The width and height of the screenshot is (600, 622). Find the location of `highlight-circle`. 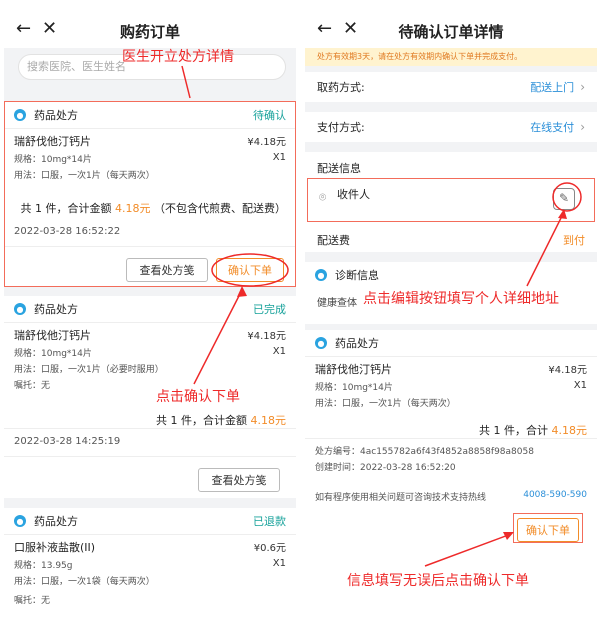

highlight-circle is located at coordinates (567, 197).